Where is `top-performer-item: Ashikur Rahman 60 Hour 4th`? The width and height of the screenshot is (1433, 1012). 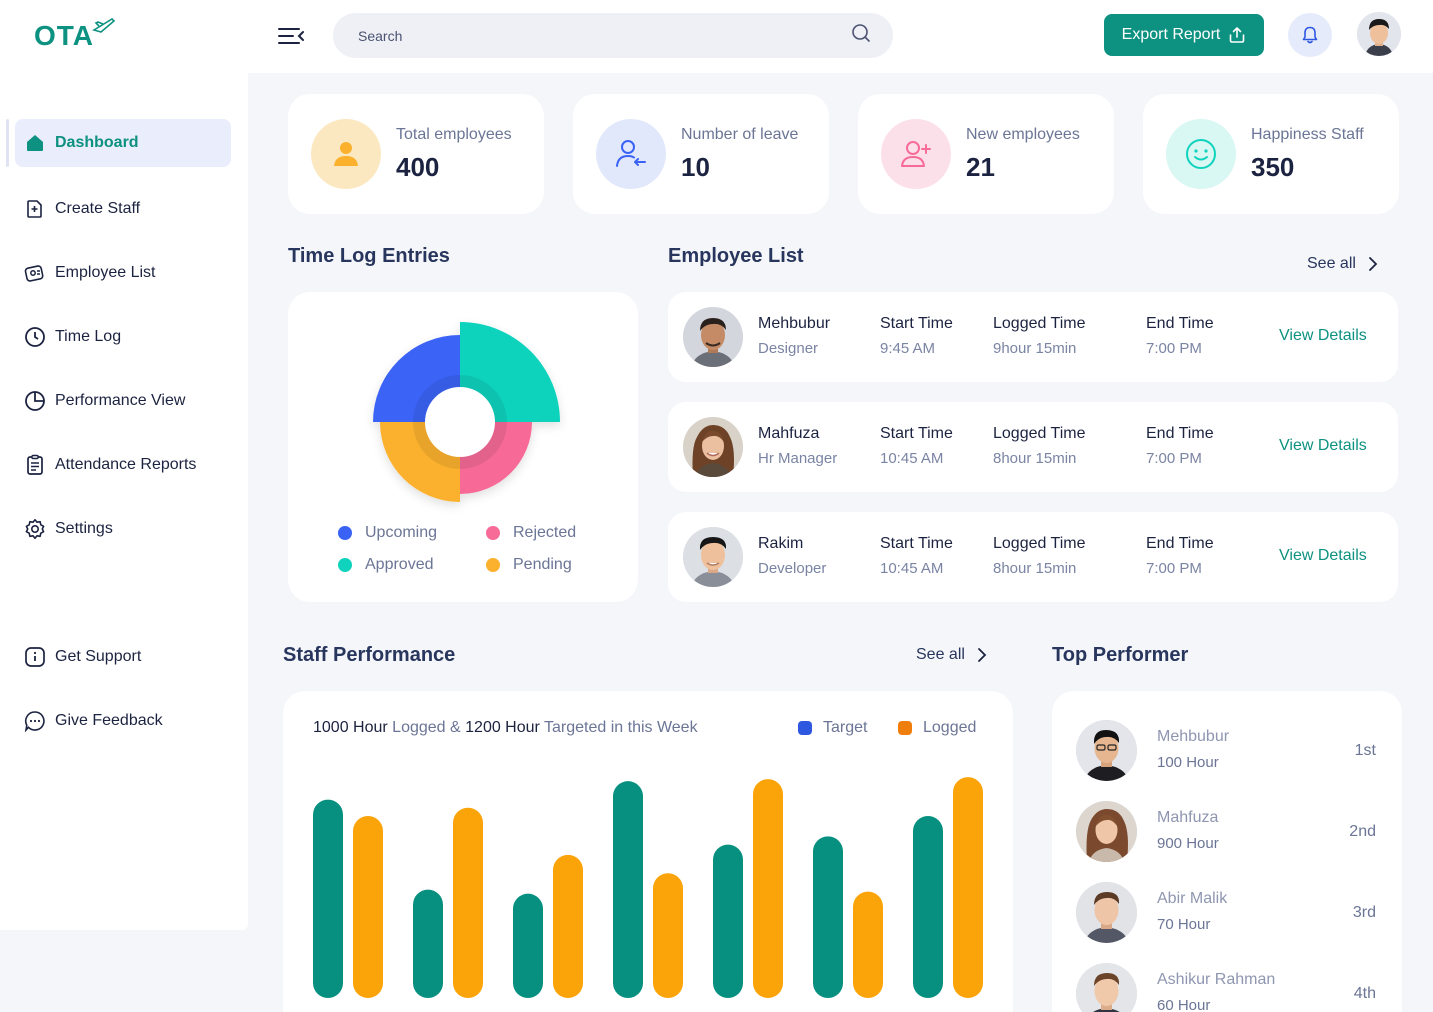 top-performer-item: Ashikur Rahman 60 Hour 4th is located at coordinates (1231, 987).